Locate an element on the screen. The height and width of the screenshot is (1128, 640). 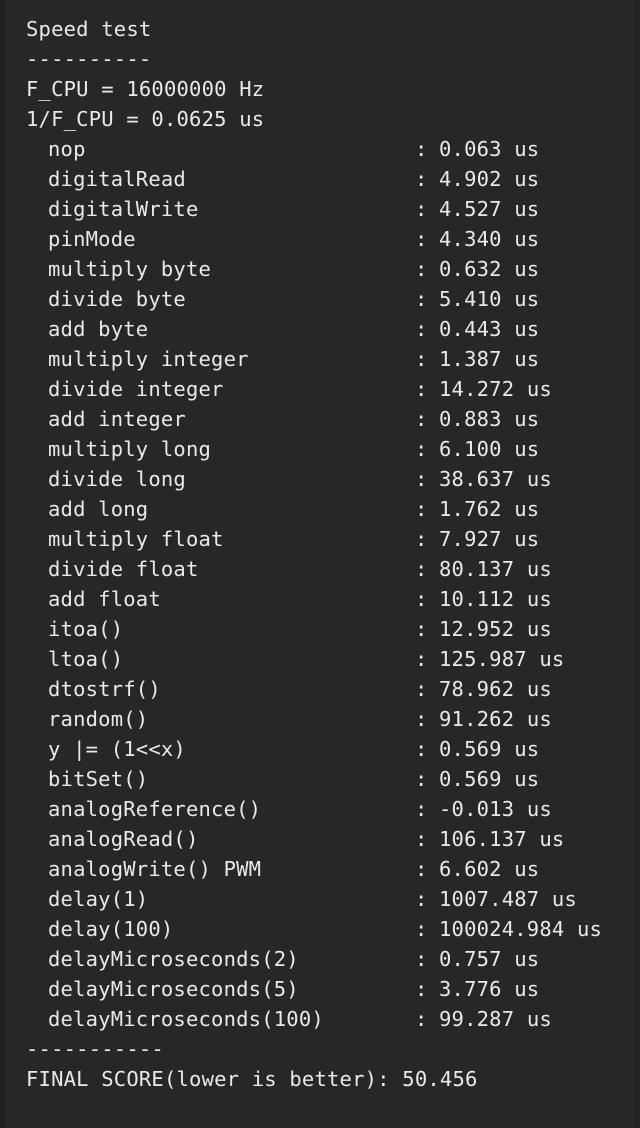
benchmark-number: 0.632 is located at coordinates (470, 269).